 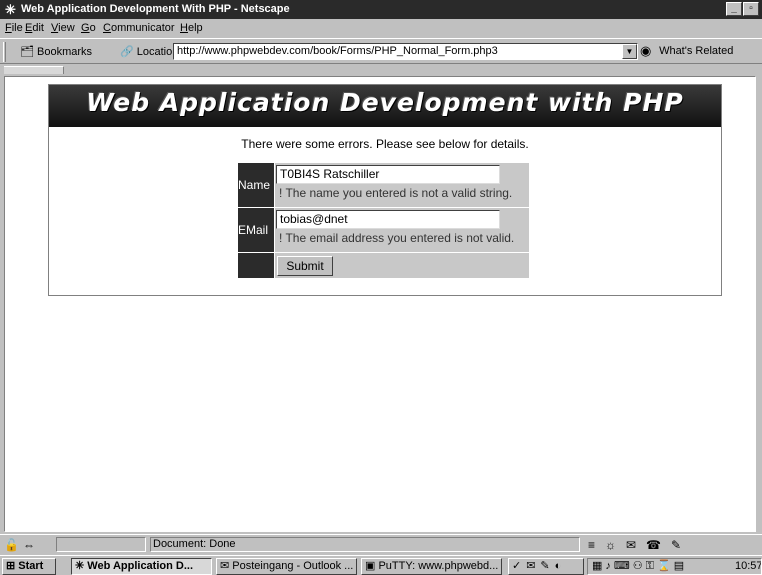 I want to click on start-button: ⊞ Start, so click(x=29, y=566).